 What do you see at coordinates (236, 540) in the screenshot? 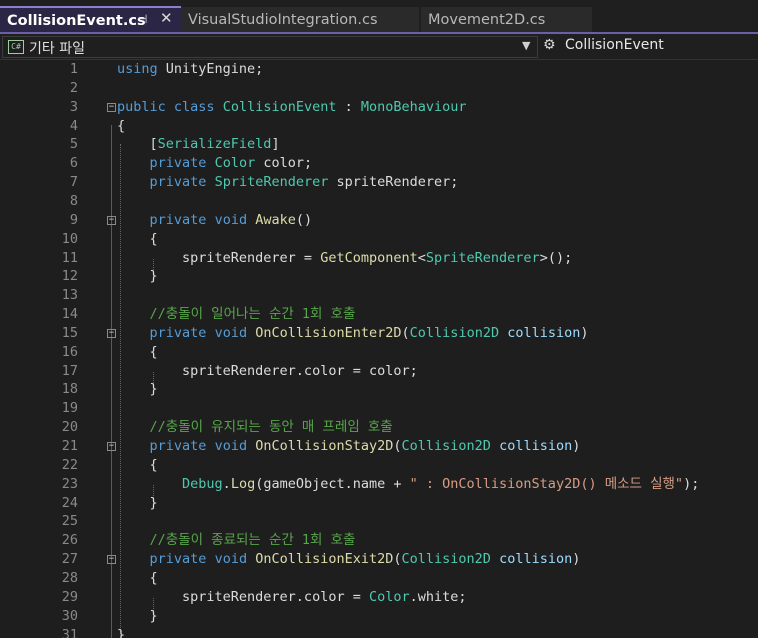
I see `code-text: //충돌이 종료되는 순간 1회 호출` at bounding box center [236, 540].